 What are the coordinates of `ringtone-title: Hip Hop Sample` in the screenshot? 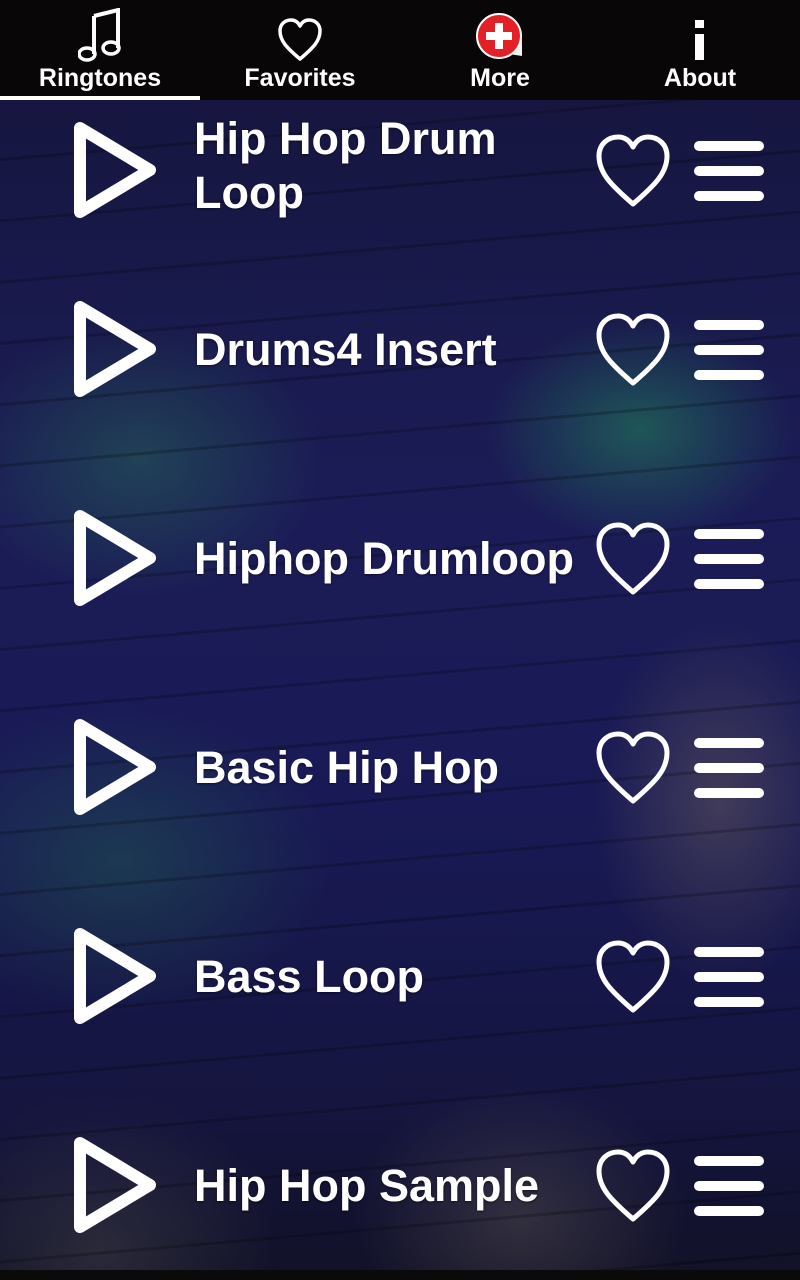 It's located at (367, 1185).